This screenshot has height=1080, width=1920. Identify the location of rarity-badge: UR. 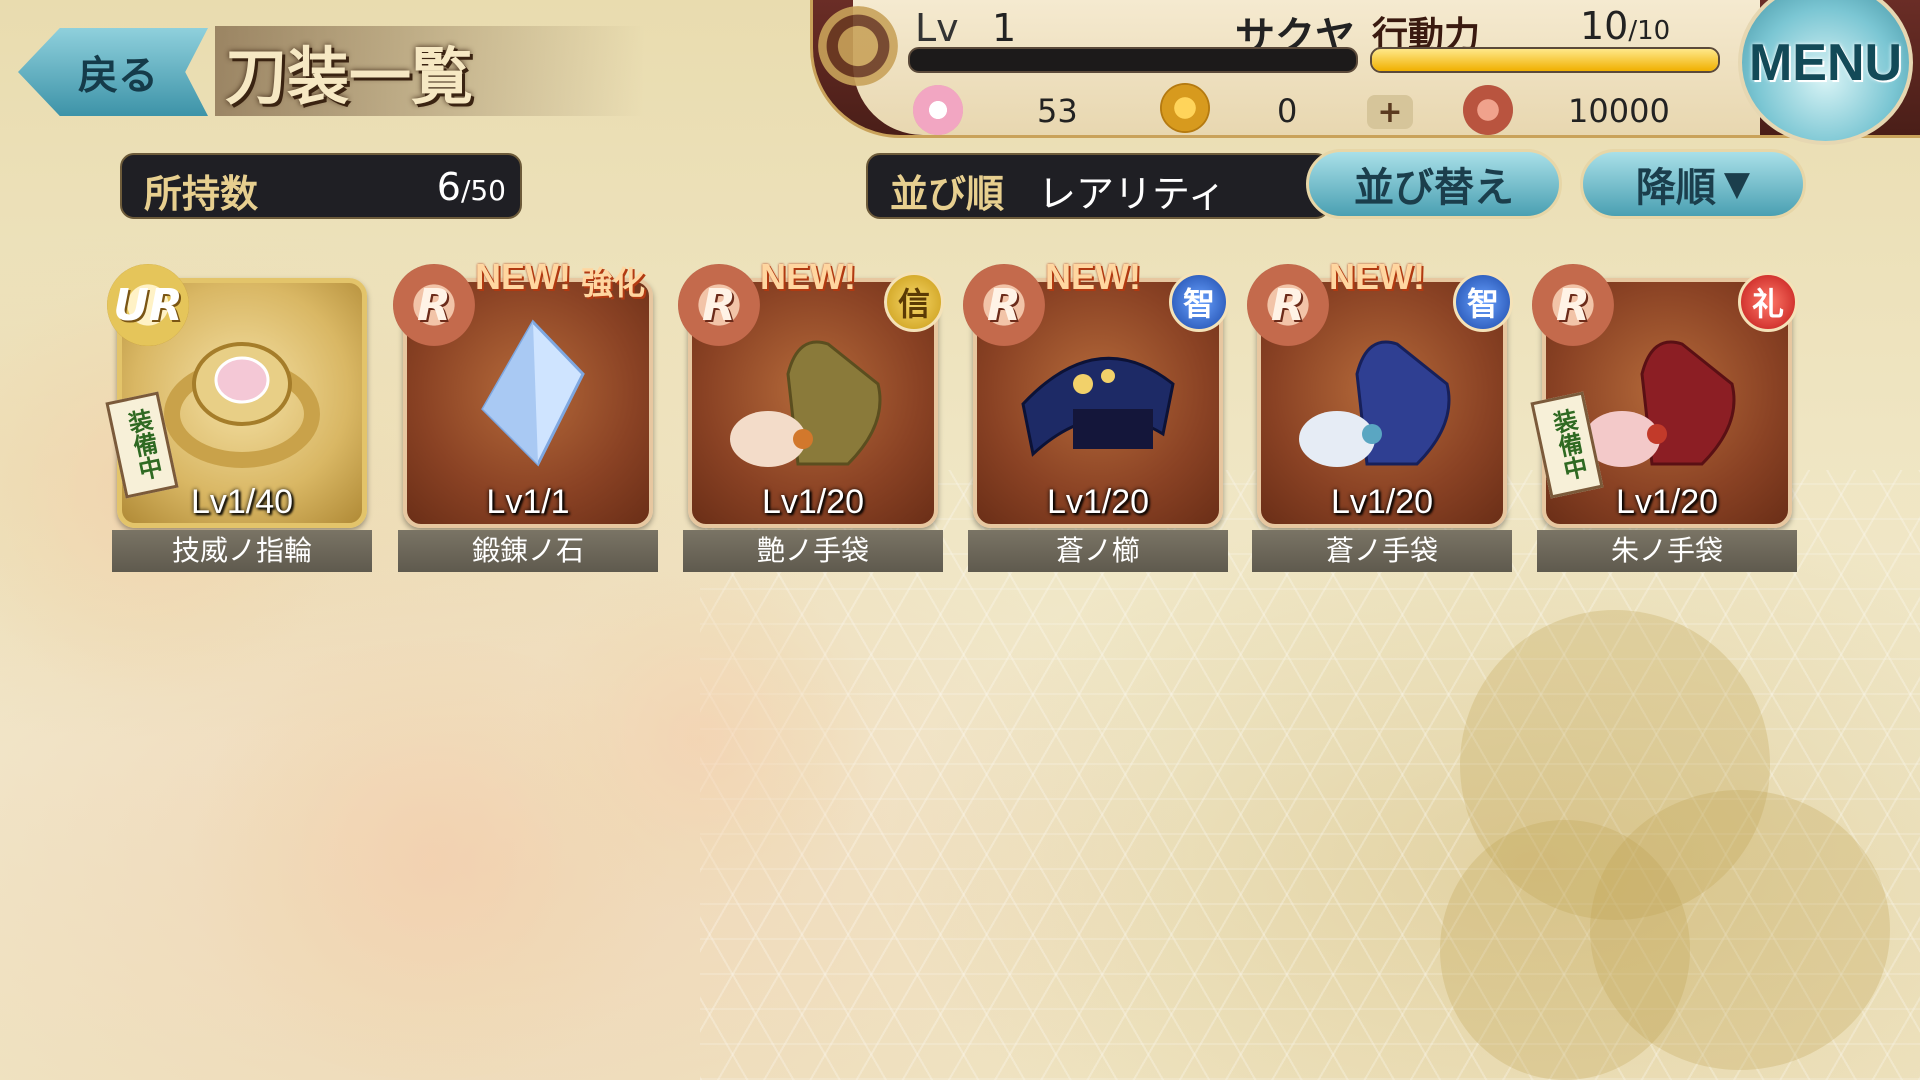
(148, 305).